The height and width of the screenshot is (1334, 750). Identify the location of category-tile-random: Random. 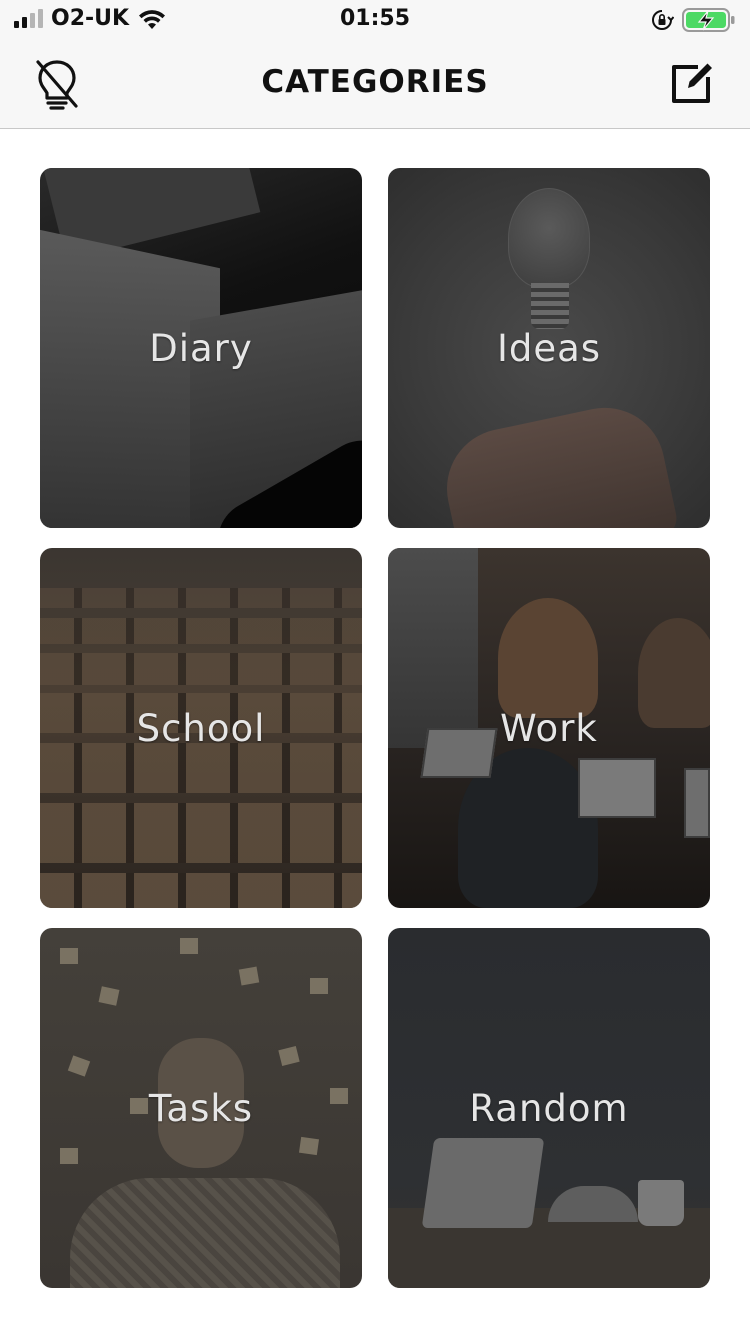
(549, 1108).